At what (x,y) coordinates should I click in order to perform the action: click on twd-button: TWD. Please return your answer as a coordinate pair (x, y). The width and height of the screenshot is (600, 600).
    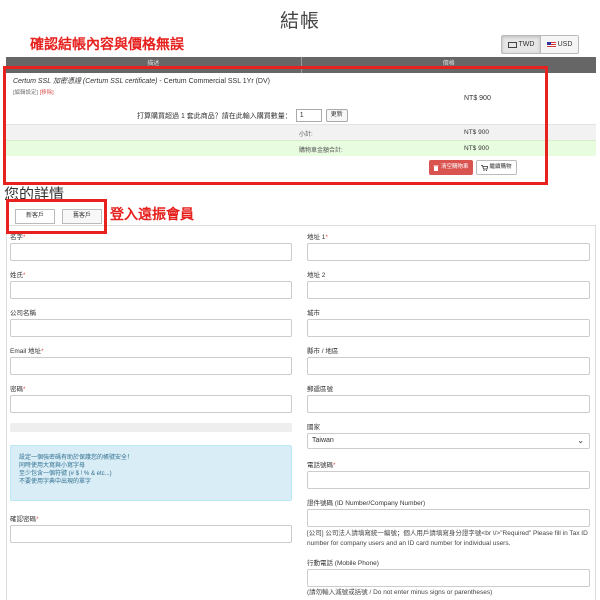
    Looking at the image, I should click on (521, 44).